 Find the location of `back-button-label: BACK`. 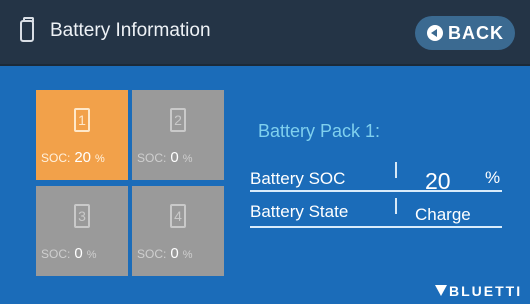

back-button-label: BACK is located at coordinates (476, 33).